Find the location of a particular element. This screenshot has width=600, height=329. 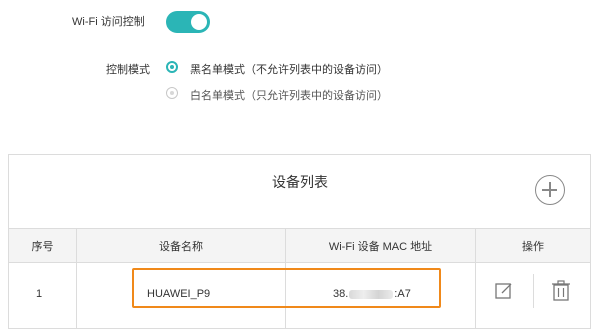

delete-button is located at coordinates (561, 291).